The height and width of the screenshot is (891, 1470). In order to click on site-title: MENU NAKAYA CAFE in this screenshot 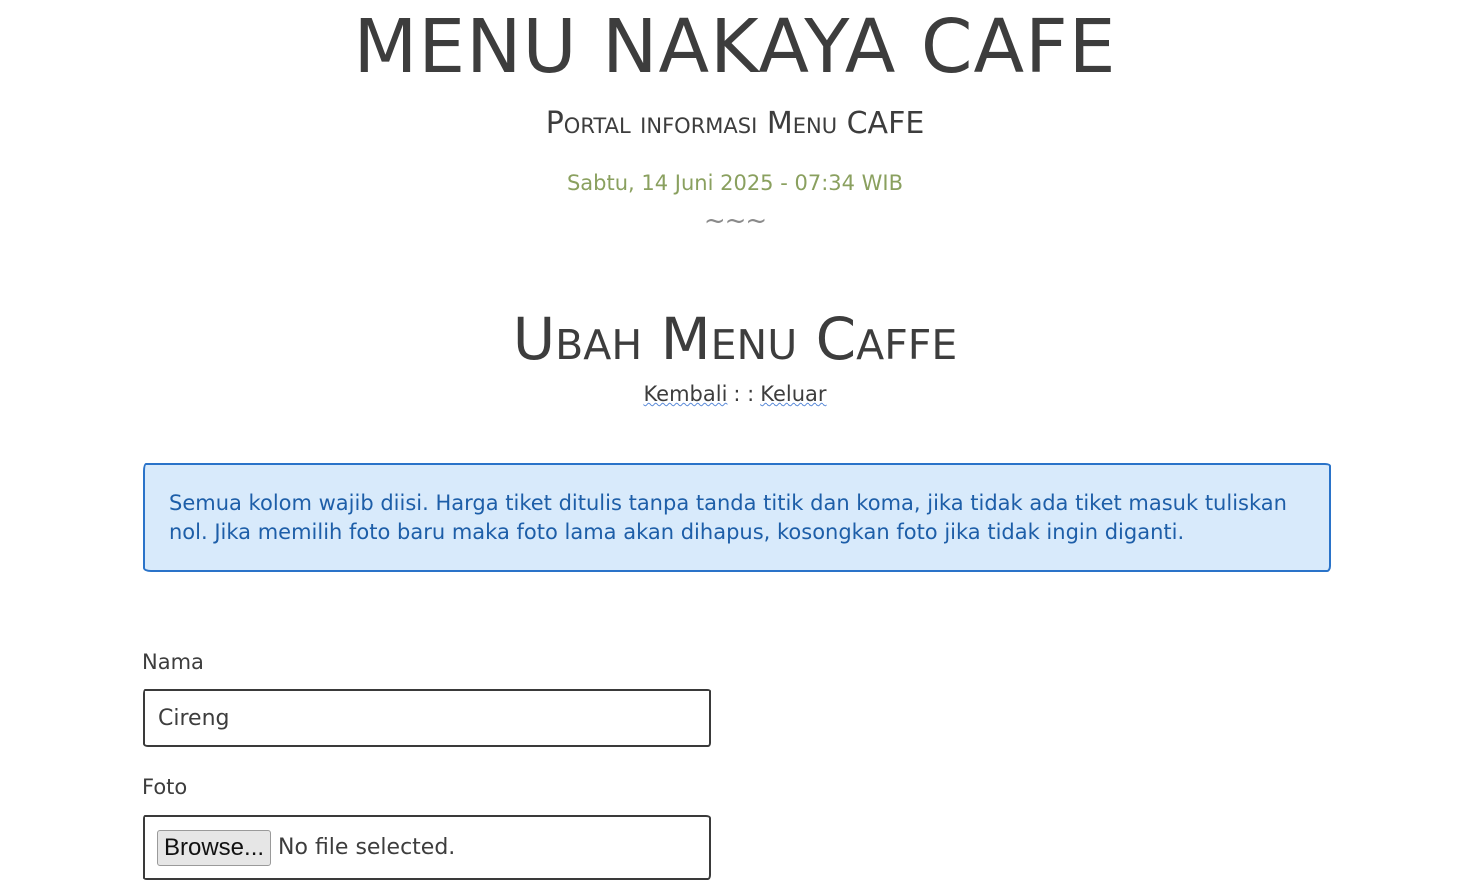, I will do `click(735, 47)`.